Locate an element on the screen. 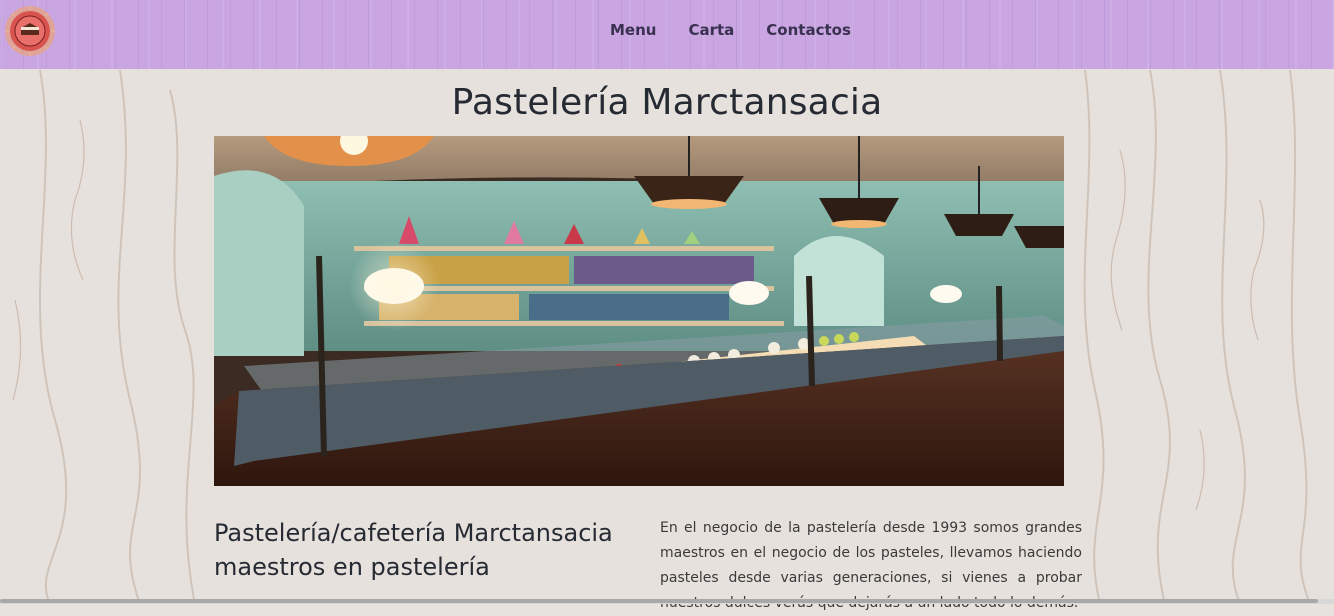 Image resolution: width=1334 pixels, height=616 pixels. cake-logo-icon is located at coordinates (30, 31).